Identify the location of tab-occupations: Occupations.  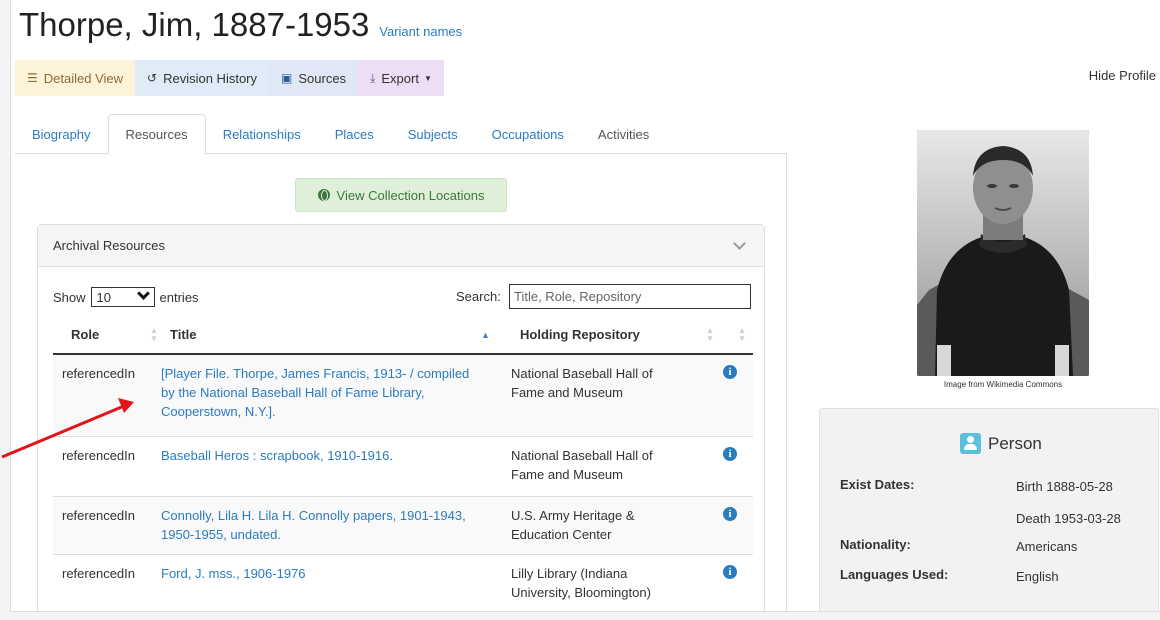
(528, 134).